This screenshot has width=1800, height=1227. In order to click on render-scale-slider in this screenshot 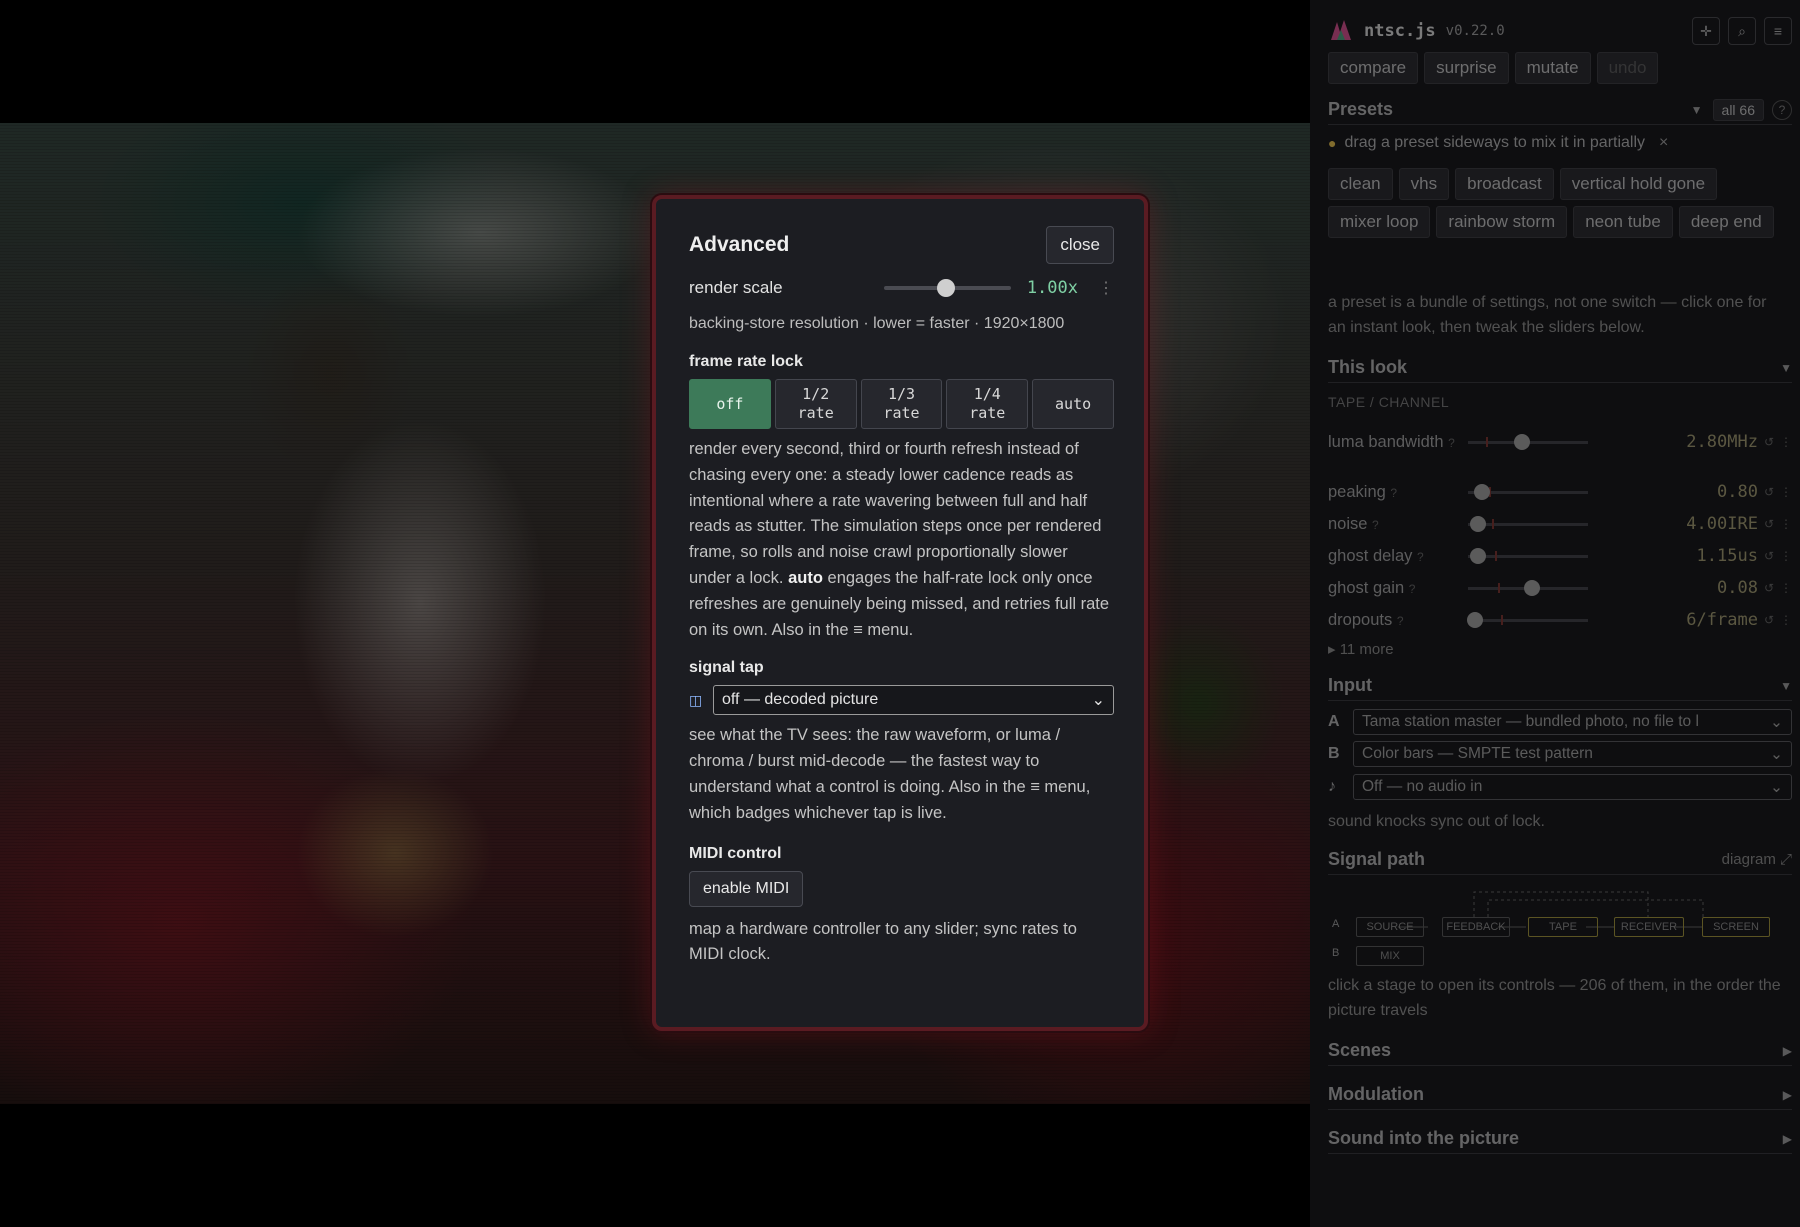, I will do `click(947, 288)`.